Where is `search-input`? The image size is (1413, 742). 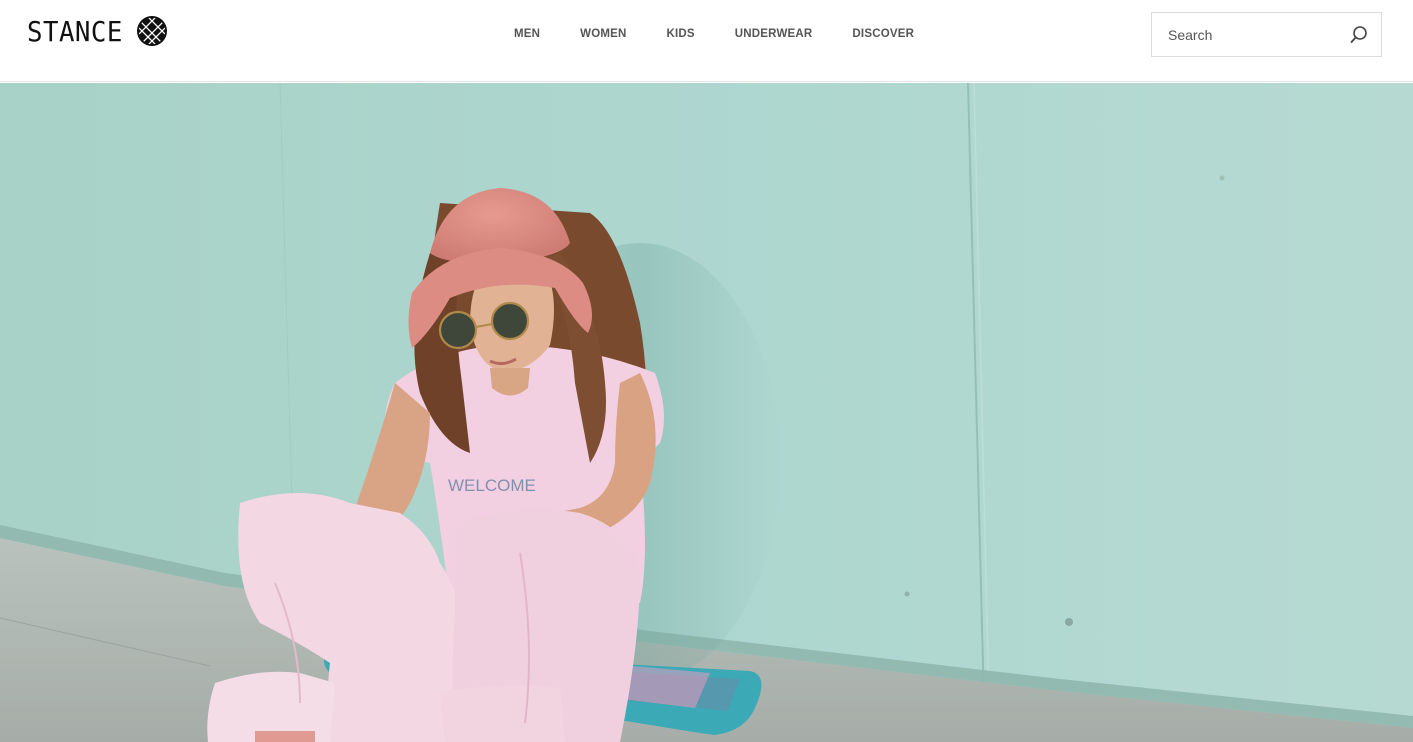 search-input is located at coordinates (1258, 34).